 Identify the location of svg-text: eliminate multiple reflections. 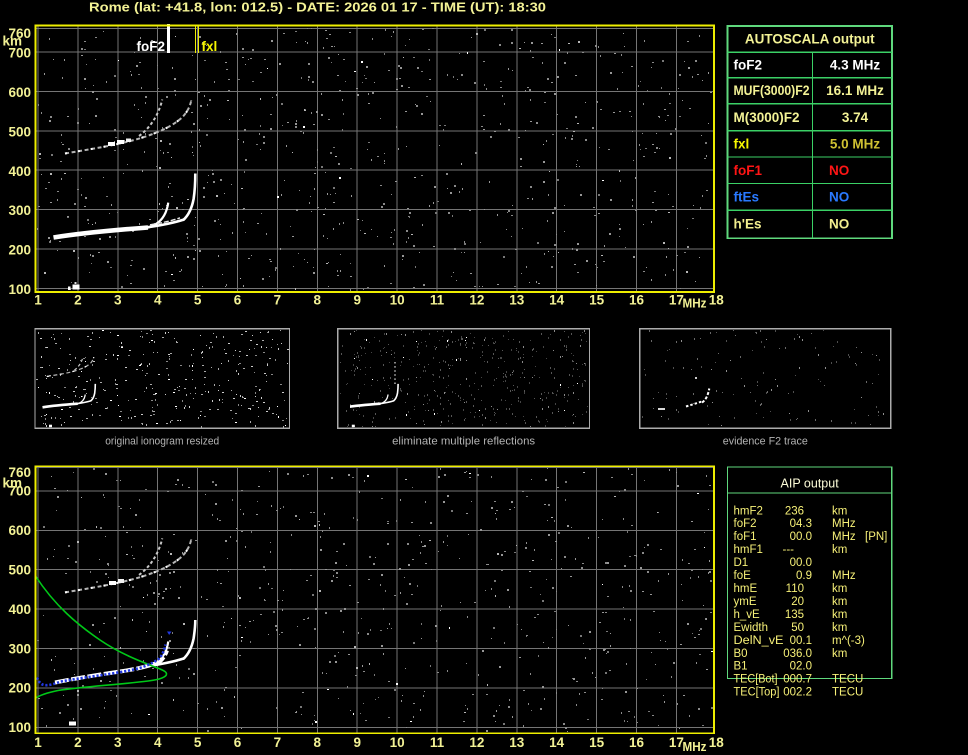
(464, 442).